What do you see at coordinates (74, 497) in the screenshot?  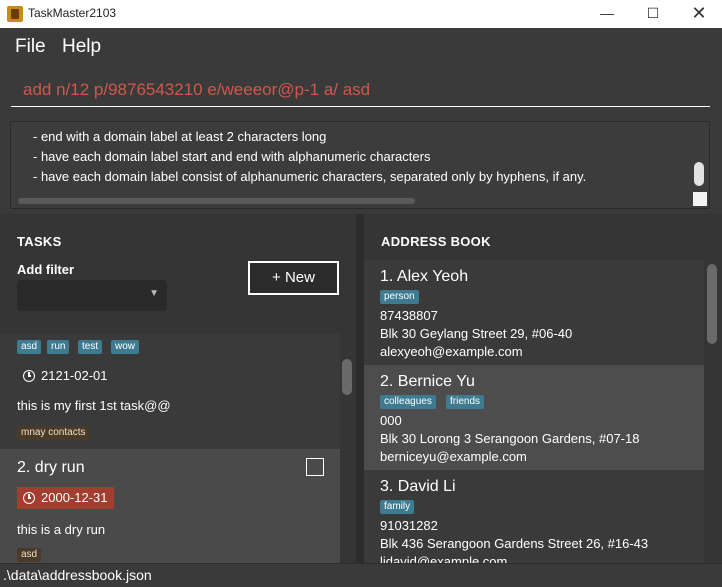 I see `deadline-text: 2000-12-31` at bounding box center [74, 497].